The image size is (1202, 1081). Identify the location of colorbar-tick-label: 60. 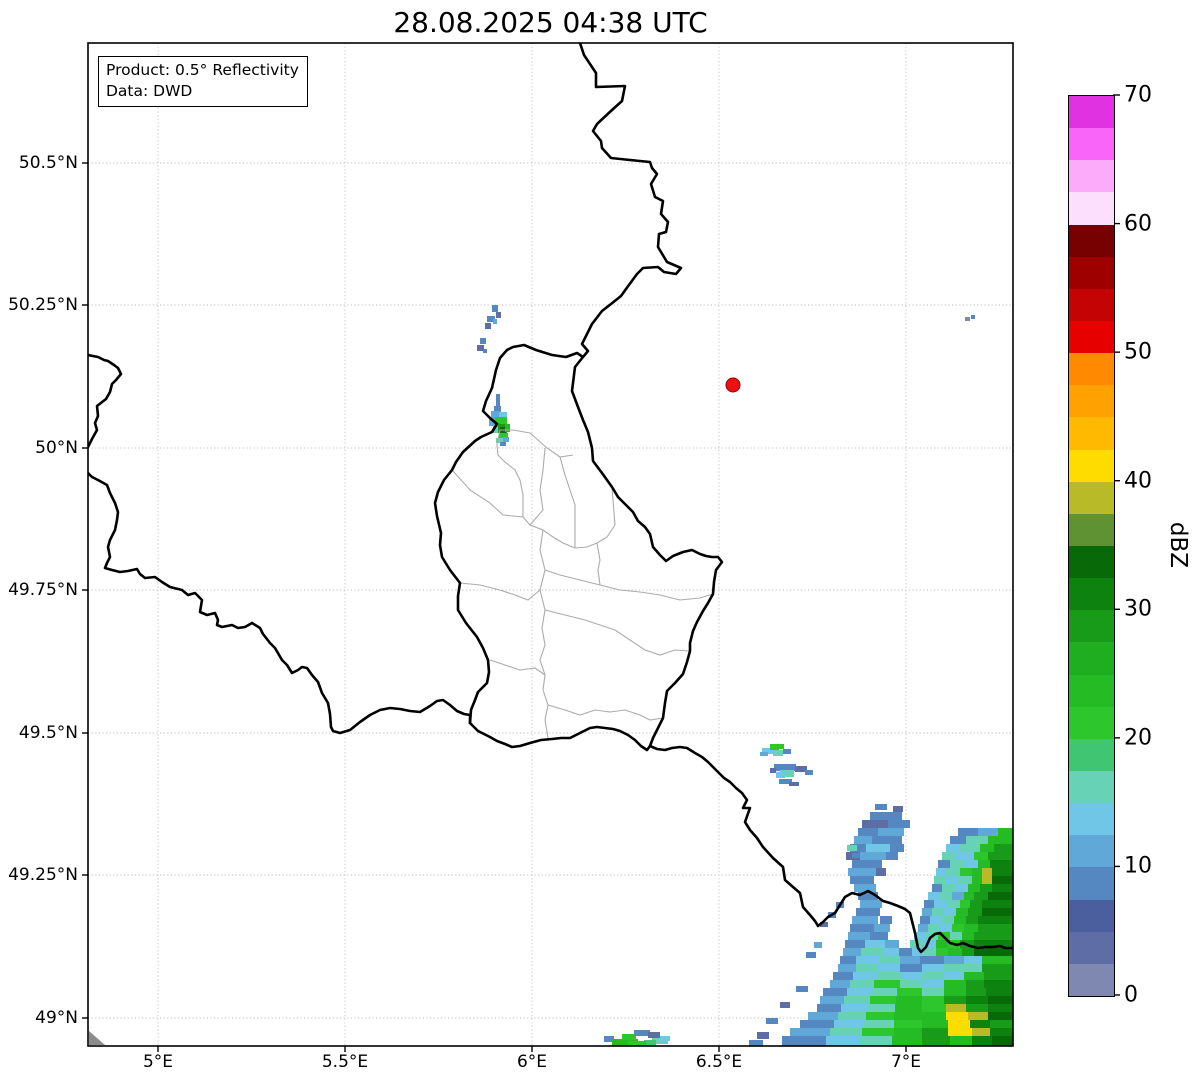
(1138, 224).